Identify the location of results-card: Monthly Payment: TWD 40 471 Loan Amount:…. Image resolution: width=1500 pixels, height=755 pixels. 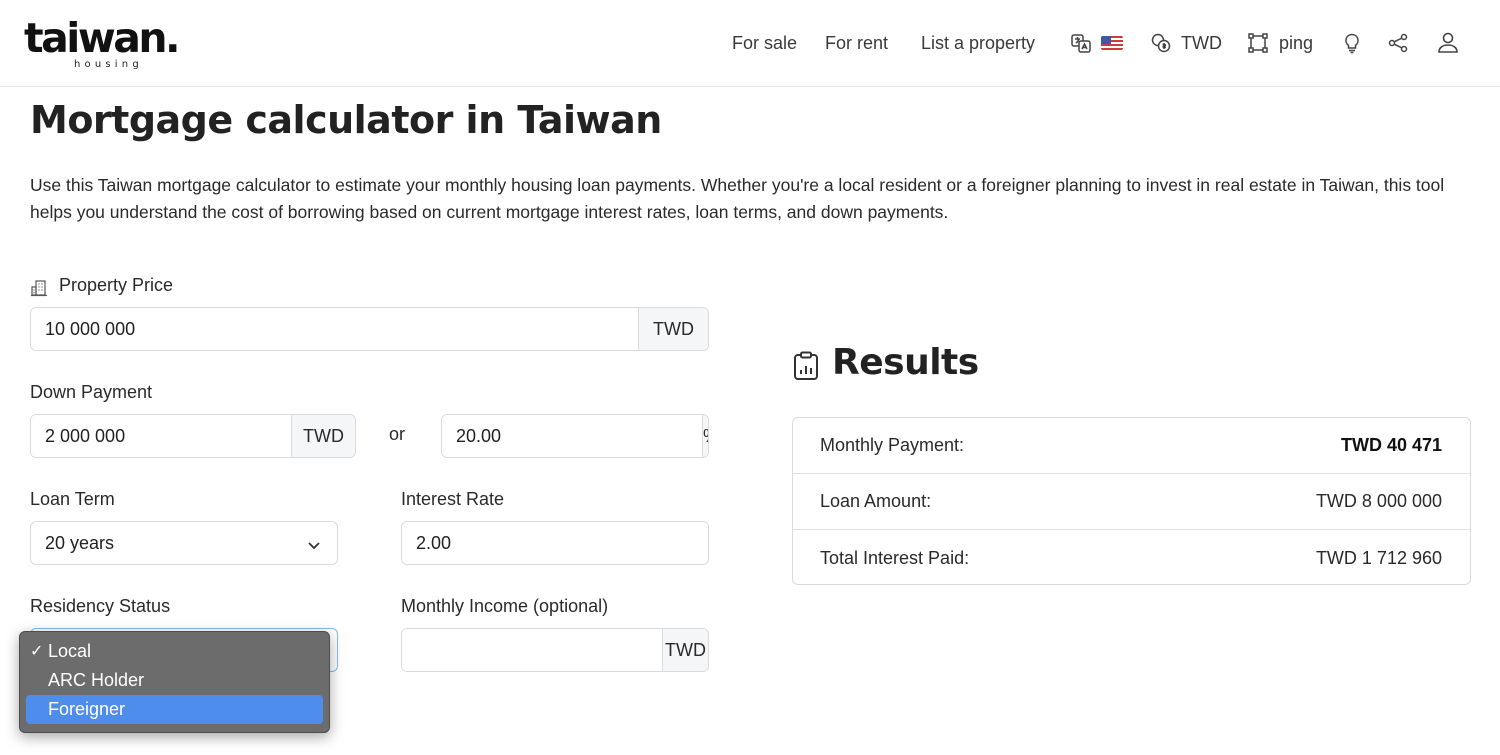
(1131, 501).